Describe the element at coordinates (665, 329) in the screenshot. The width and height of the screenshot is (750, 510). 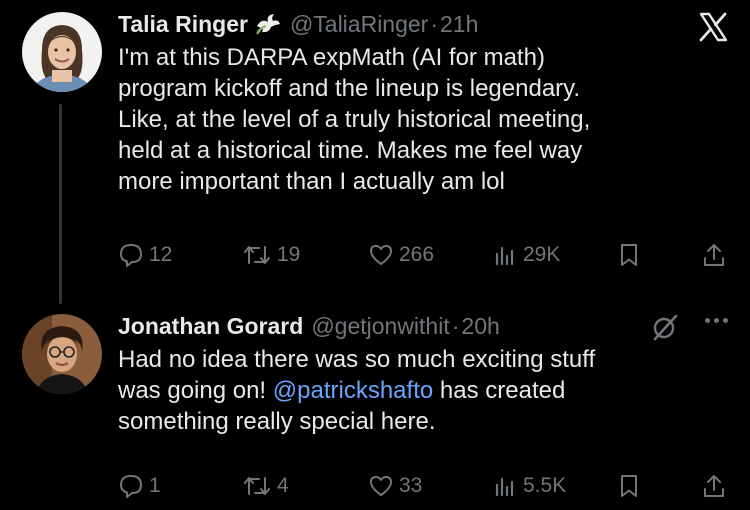
I see `grok-icon` at that location.